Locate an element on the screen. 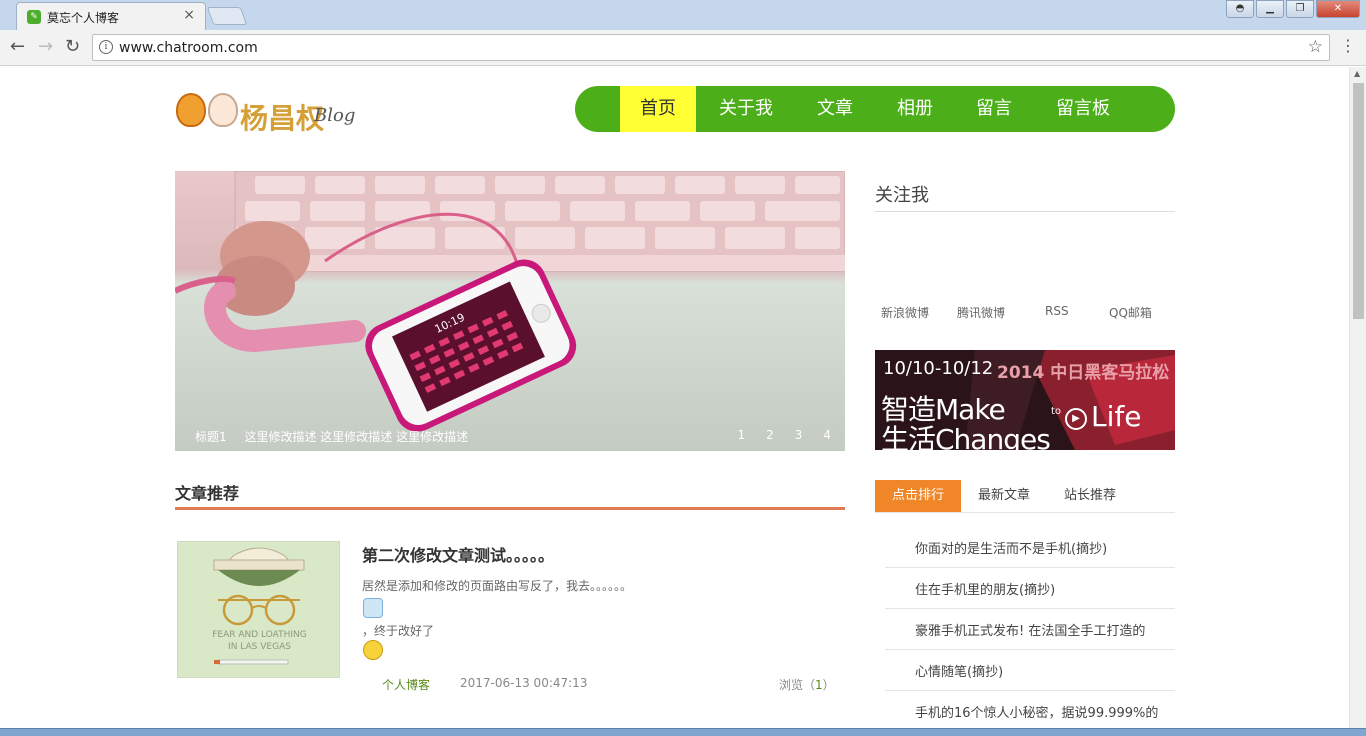  rank-title: 手机的16个惊人小秘密，据说99.999%的 is located at coordinates (1036, 711).